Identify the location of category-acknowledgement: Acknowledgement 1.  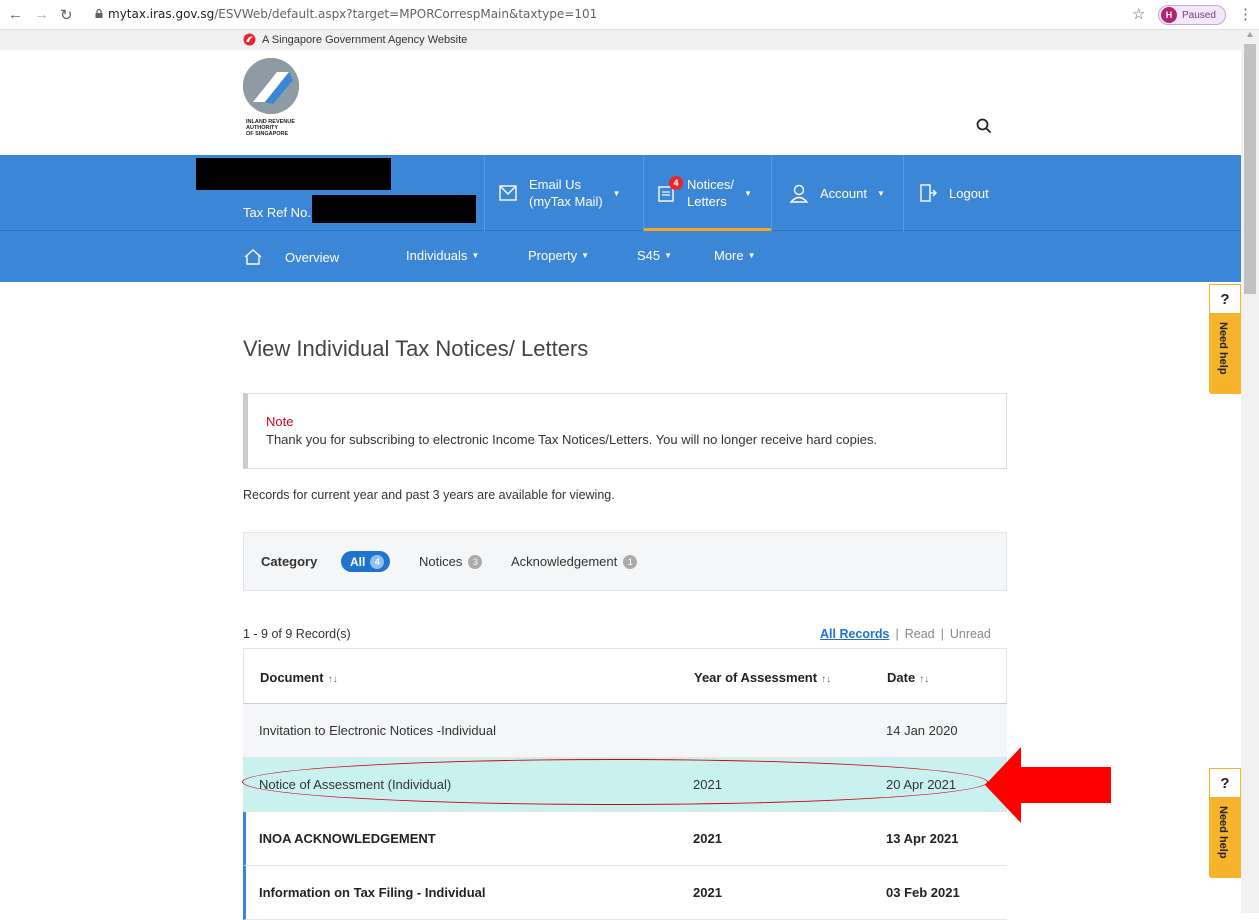
(574, 561).